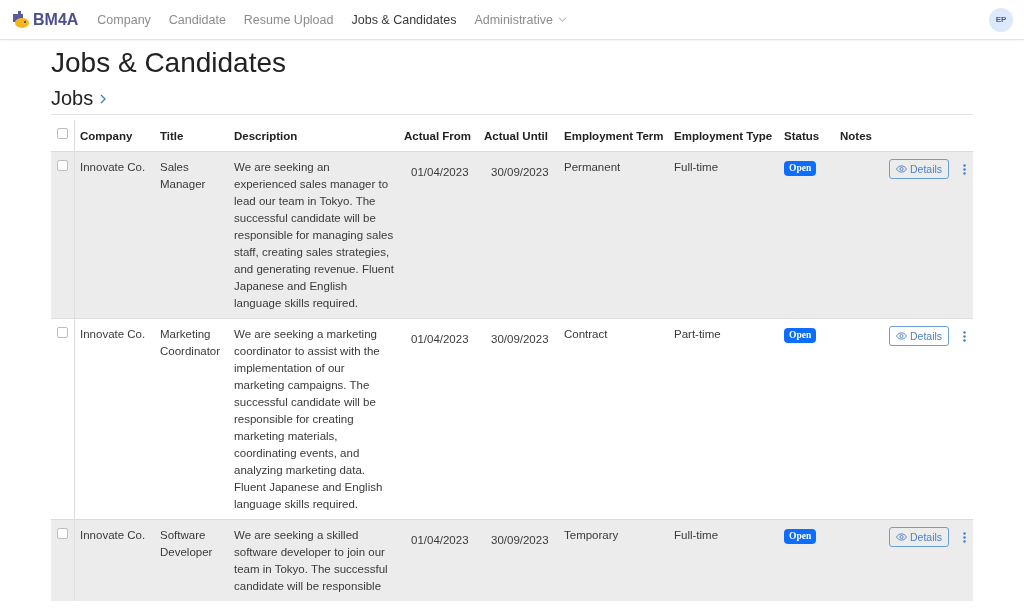  I want to click on employment-term-cell-text: Temporary, so click(591, 535).